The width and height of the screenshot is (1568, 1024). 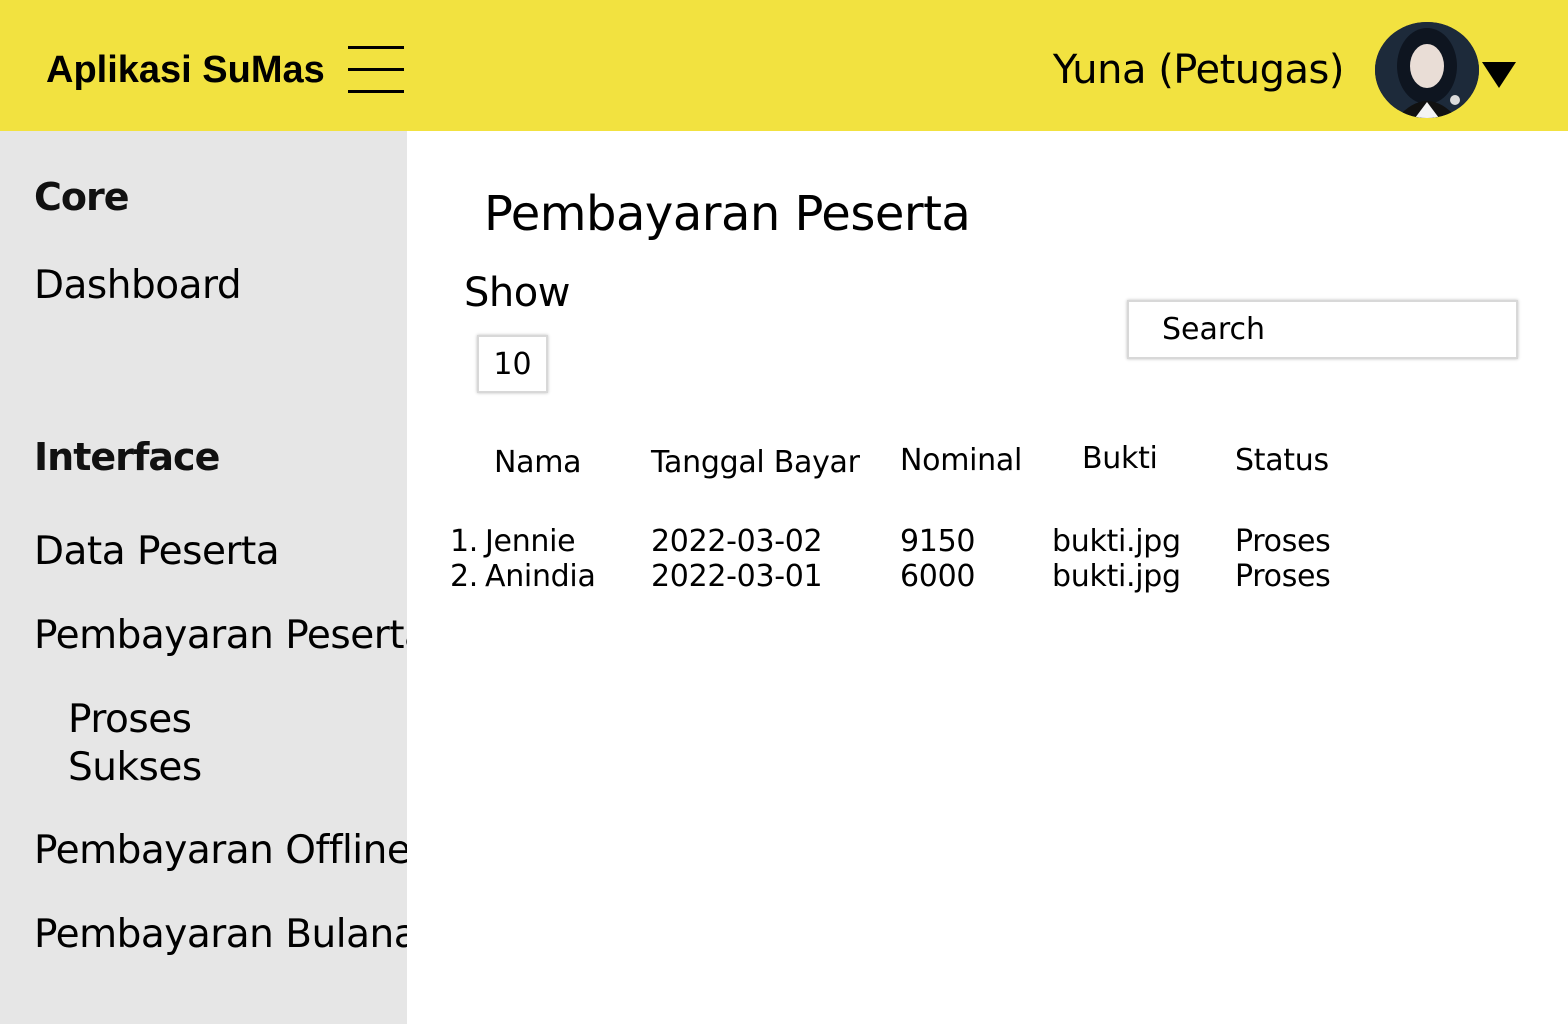 I want to click on column-header-nama: Nama, so click(x=538, y=462).